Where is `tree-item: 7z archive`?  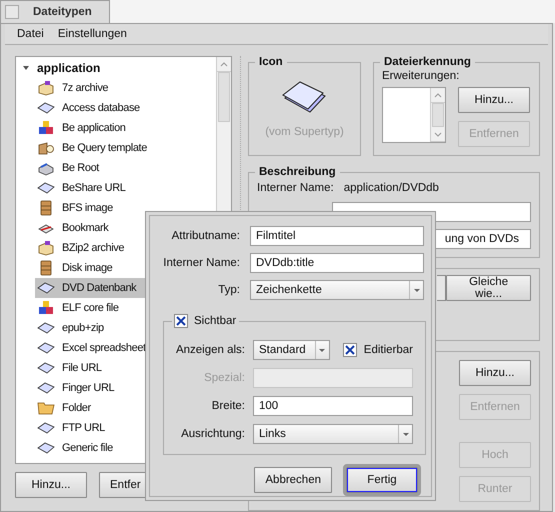 tree-item: 7z archive is located at coordinates (125, 88).